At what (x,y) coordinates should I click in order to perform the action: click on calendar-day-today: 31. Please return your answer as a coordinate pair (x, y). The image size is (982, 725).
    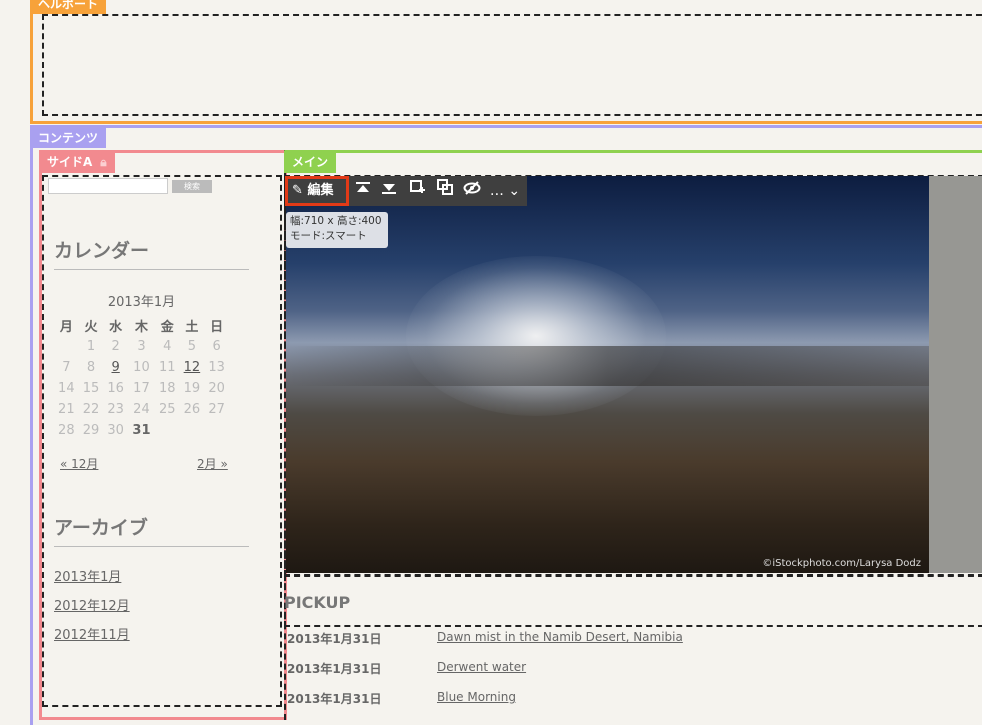
    Looking at the image, I should click on (141, 430).